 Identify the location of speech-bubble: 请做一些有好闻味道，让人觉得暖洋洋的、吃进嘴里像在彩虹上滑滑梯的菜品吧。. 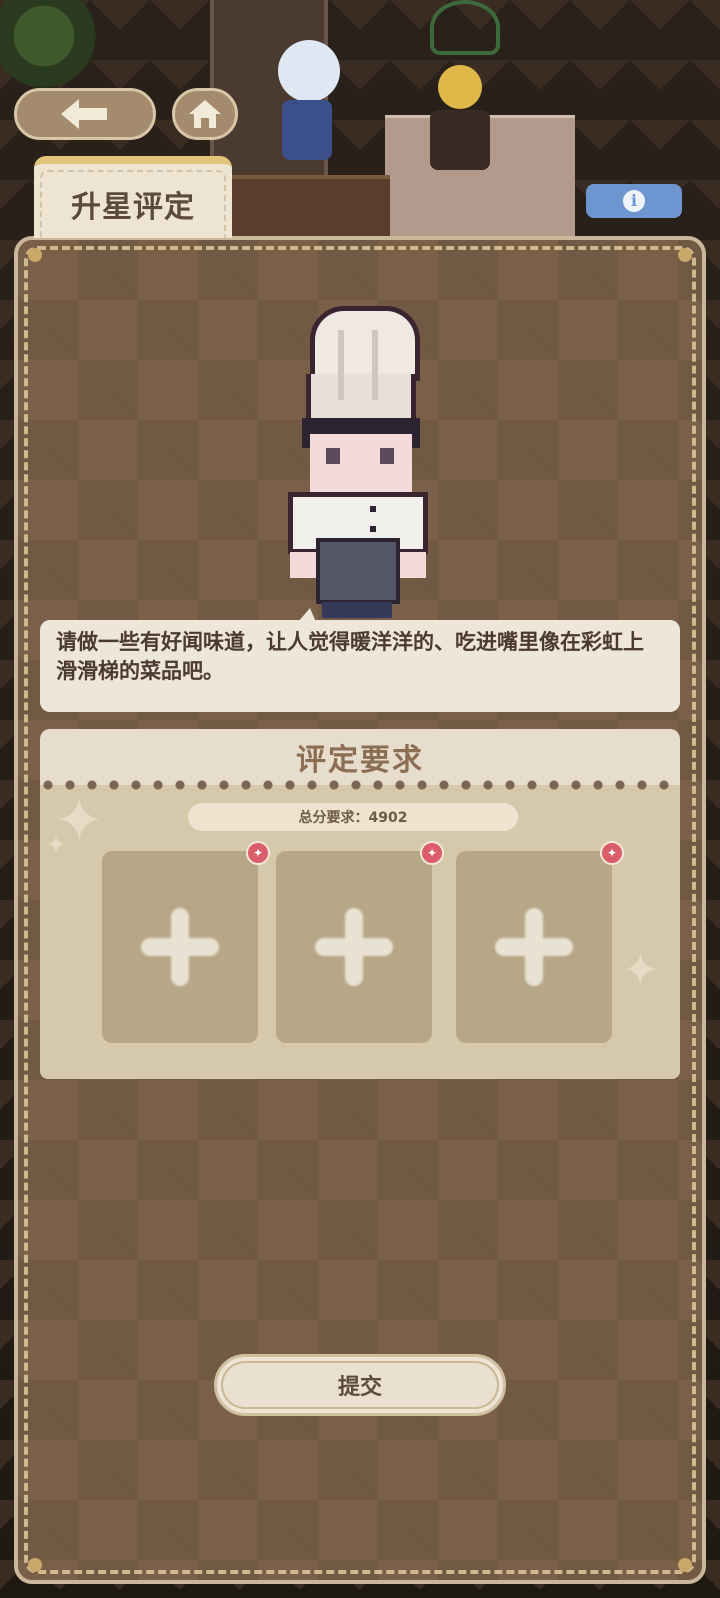
(360, 666).